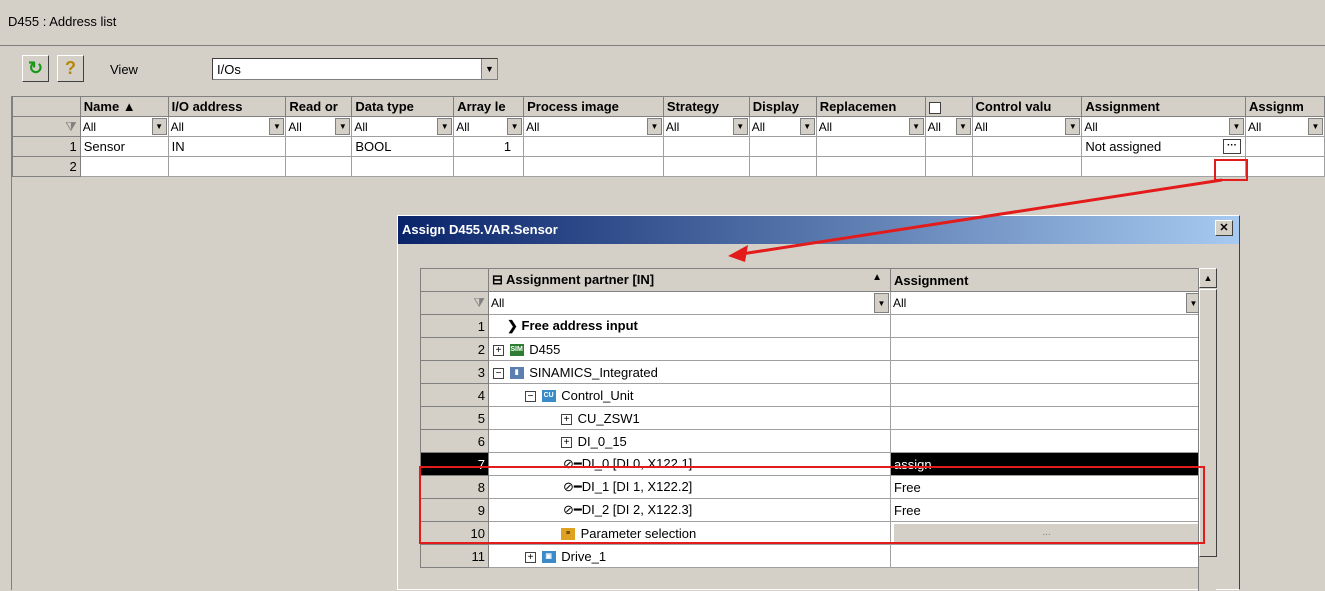 The image size is (1325, 591). I want to click on col-process-image: Process image, so click(593, 106).